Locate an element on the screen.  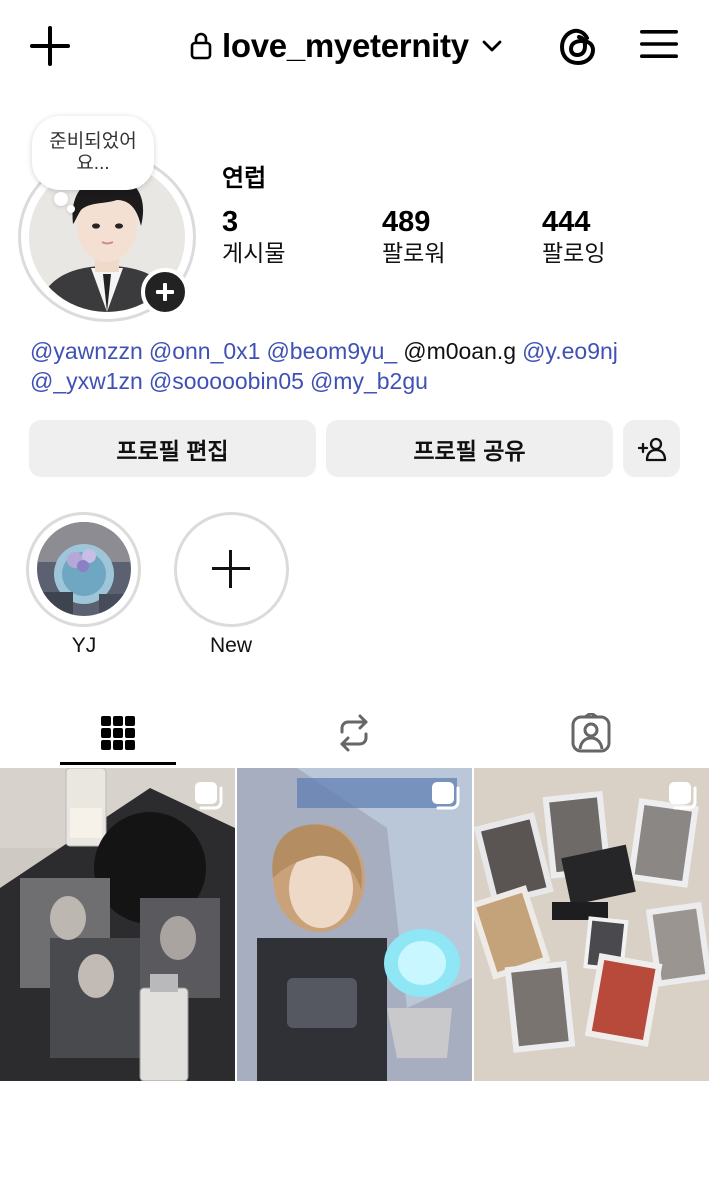
repost-icon is located at coordinates (354, 733).